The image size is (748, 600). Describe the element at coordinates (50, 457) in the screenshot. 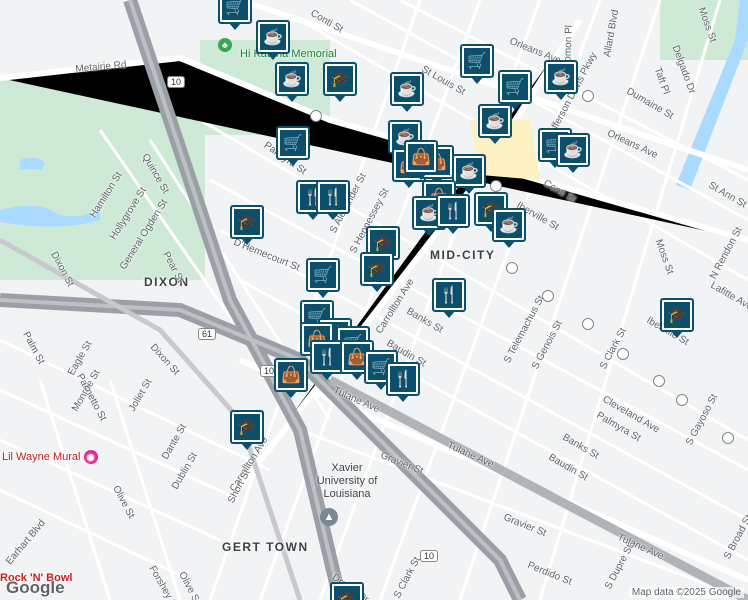

I see `poi-lil-wayne-mural: Lil Wayne Mural ◉` at that location.